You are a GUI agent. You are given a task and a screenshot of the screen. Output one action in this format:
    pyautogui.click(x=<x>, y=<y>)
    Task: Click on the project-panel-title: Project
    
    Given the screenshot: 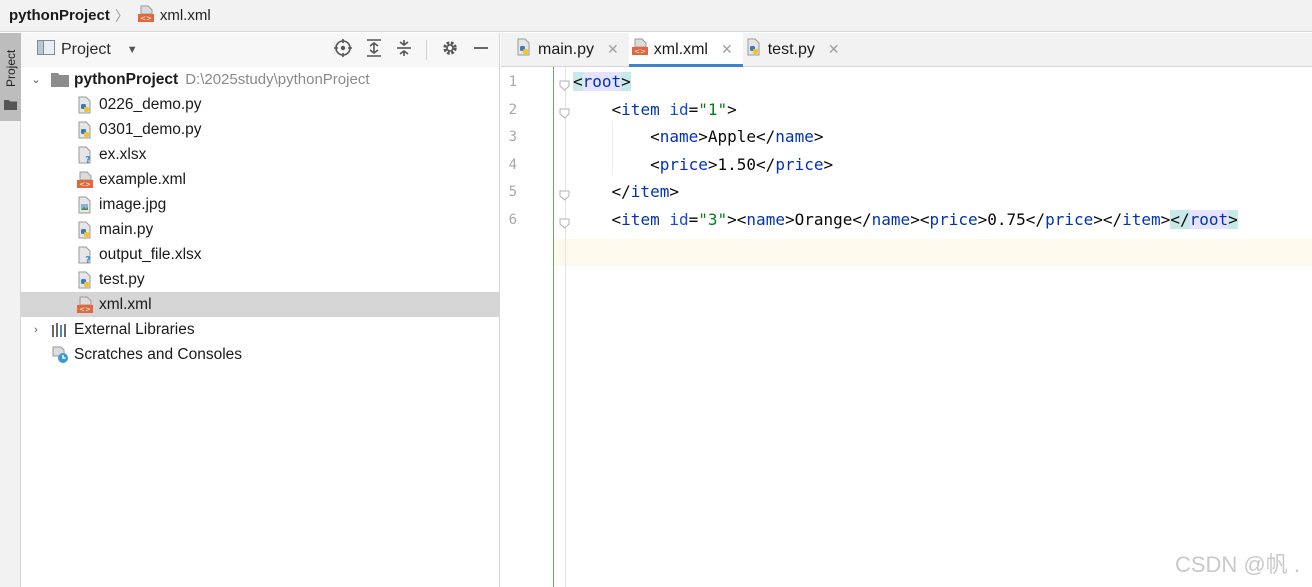 What is the action you would take?
    pyautogui.click(x=86, y=49)
    